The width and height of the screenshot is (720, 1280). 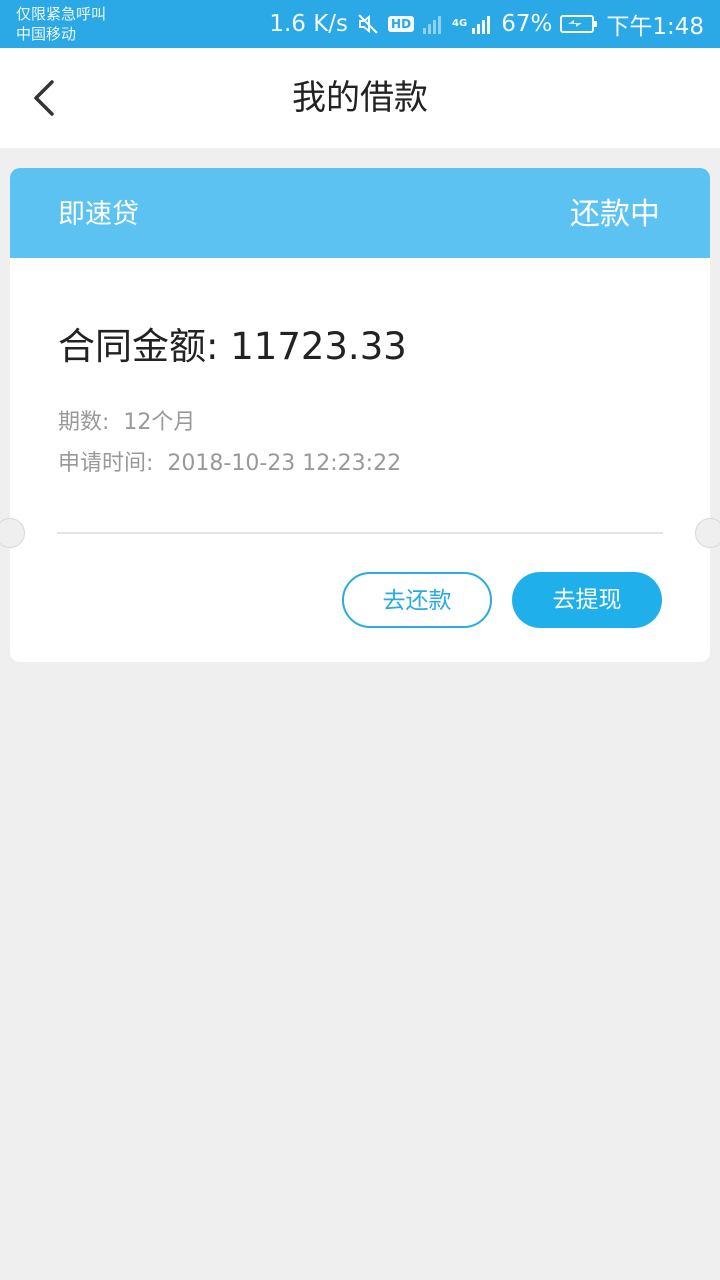 What do you see at coordinates (368, 24) in the screenshot?
I see `mute-icon` at bounding box center [368, 24].